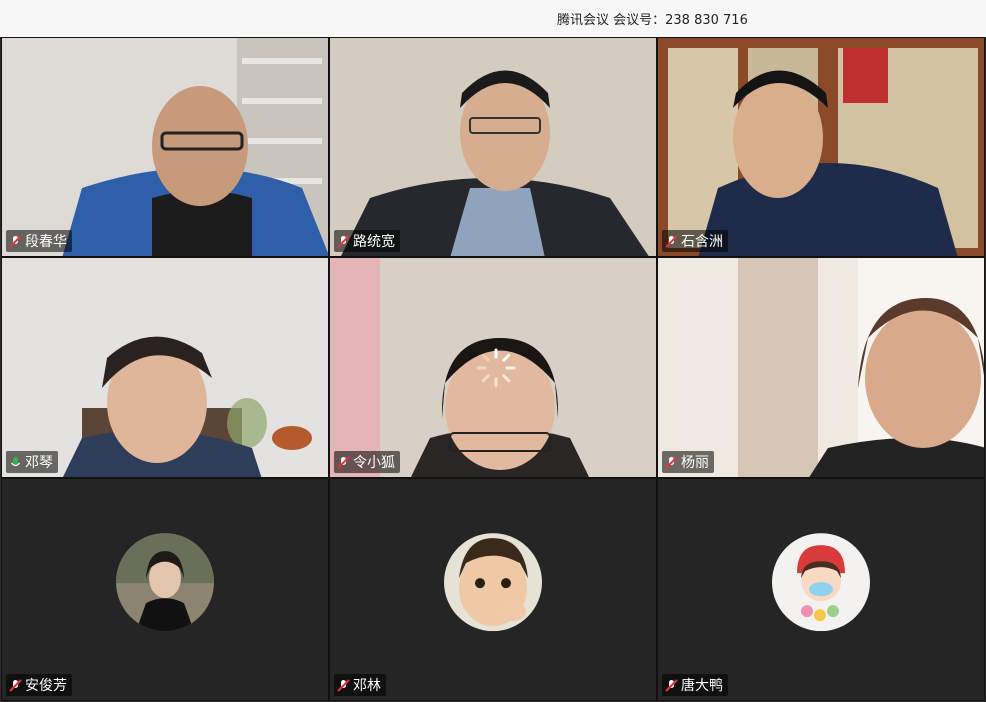 Image resolution: width=986 pixels, height=702 pixels. Describe the element at coordinates (46, 686) in the screenshot. I see `participant-name: 安俊芳` at that location.